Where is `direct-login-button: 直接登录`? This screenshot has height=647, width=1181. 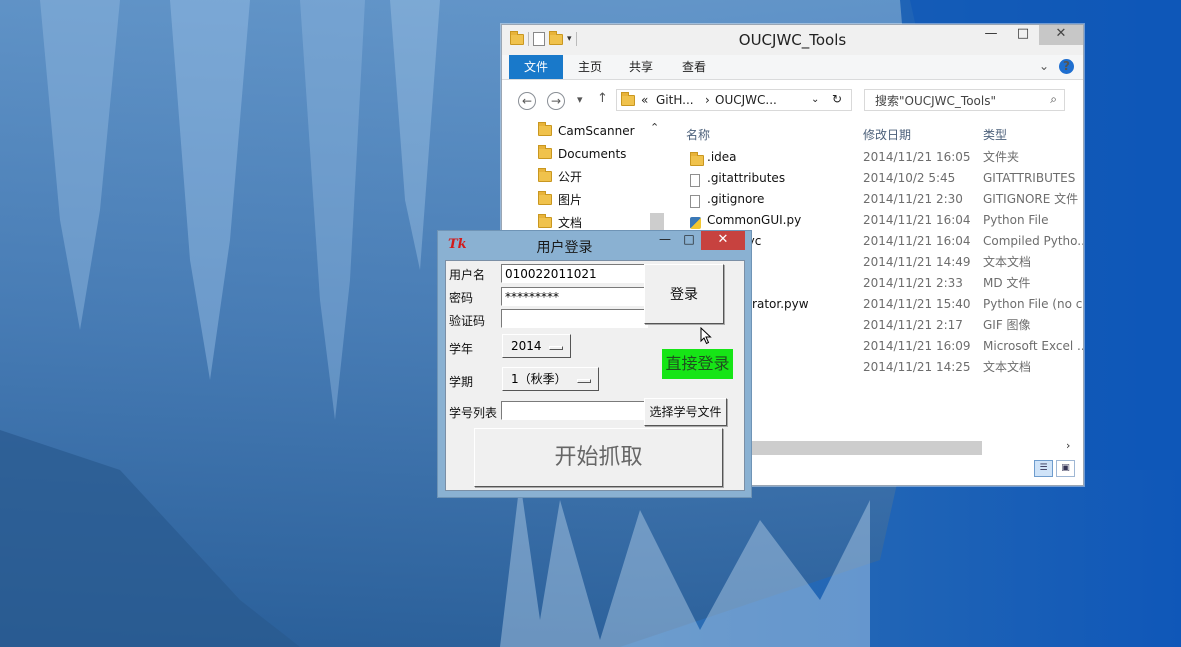
direct-login-button: 直接登录 is located at coordinates (697, 364).